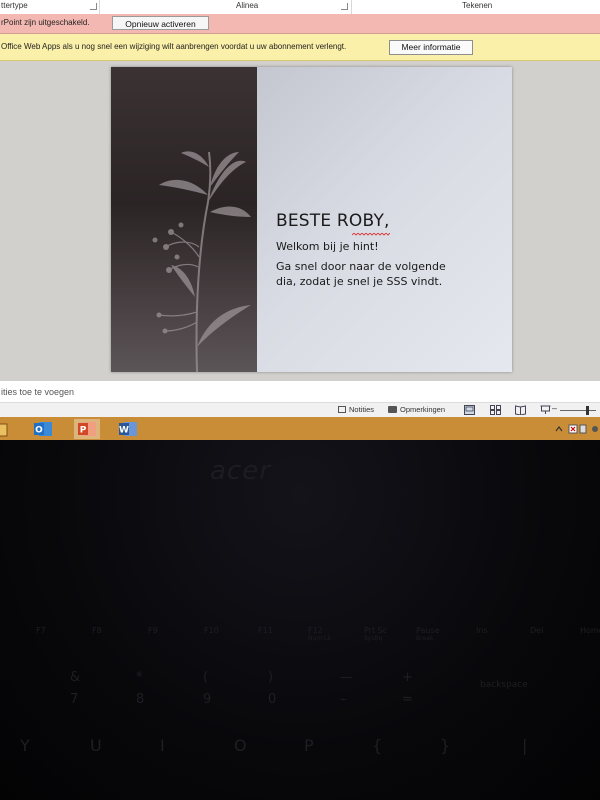 This screenshot has height=800, width=600. What do you see at coordinates (6, 429) in the screenshot?
I see `file-explorer-icon` at bounding box center [6, 429].